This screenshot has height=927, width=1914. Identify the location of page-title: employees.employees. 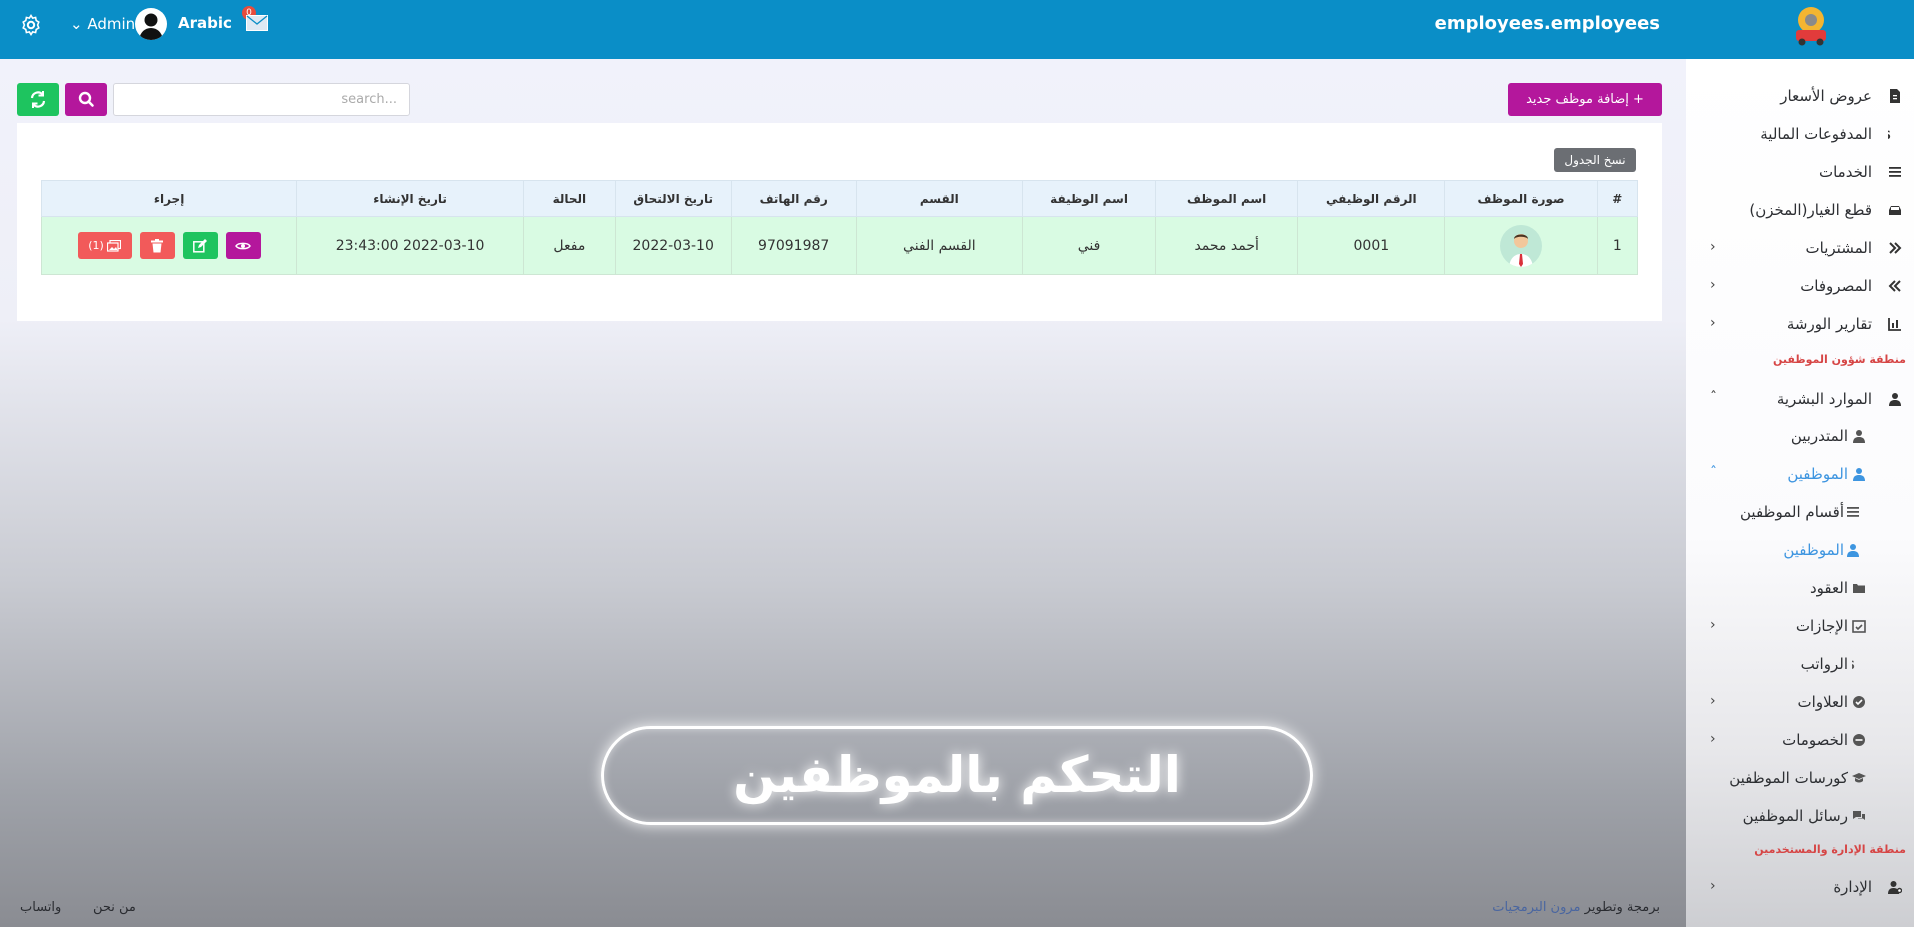
(1547, 23).